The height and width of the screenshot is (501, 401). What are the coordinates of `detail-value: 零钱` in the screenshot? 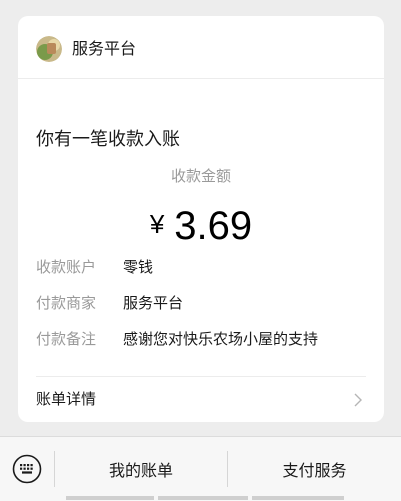 It's located at (138, 267).